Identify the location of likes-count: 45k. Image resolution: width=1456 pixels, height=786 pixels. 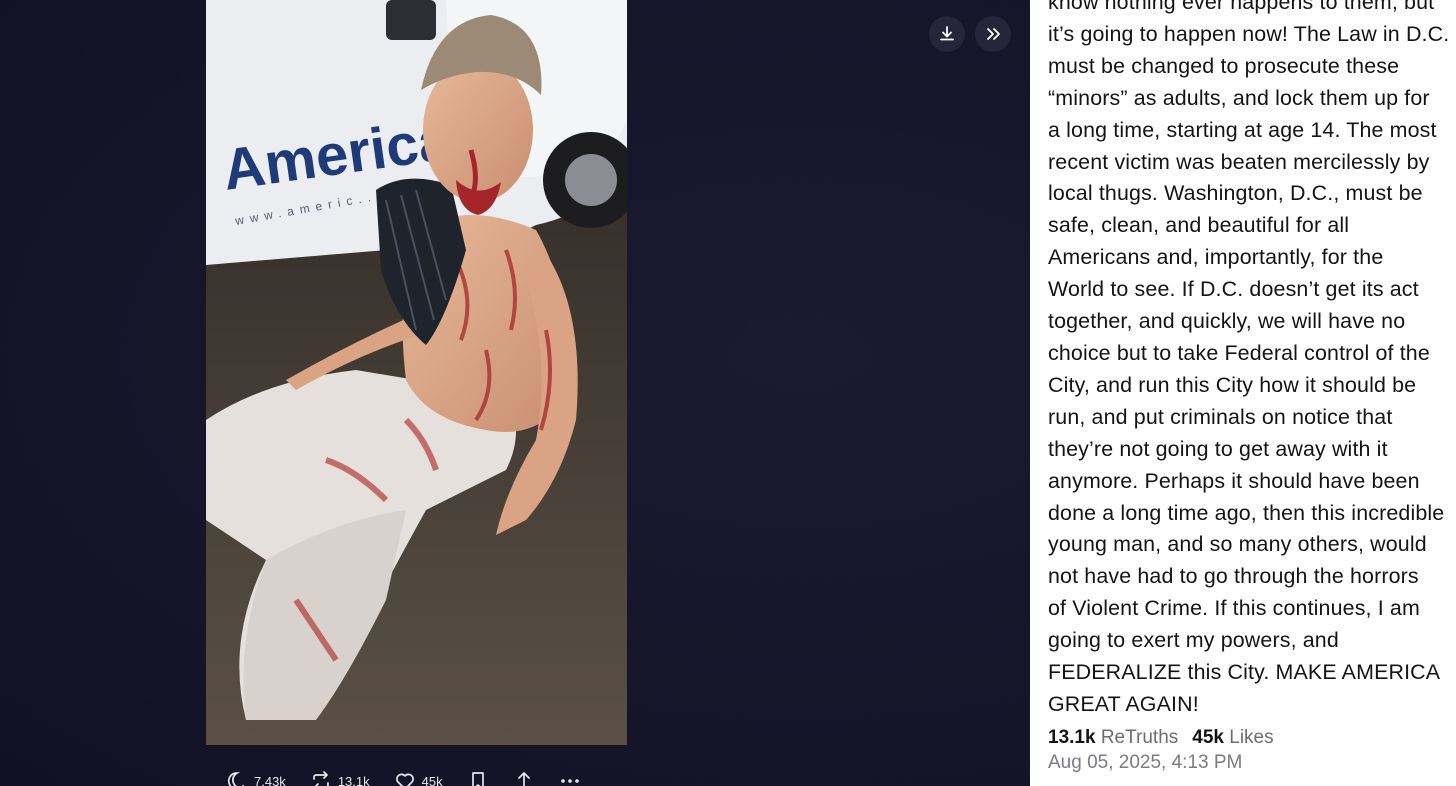
(1208, 737).